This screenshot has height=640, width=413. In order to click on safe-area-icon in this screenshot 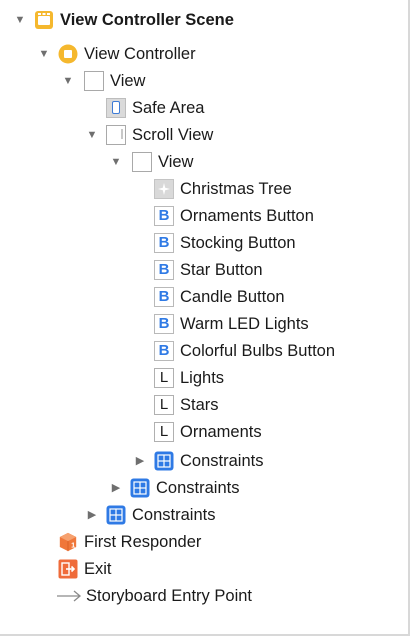, I will do `click(116, 107)`.